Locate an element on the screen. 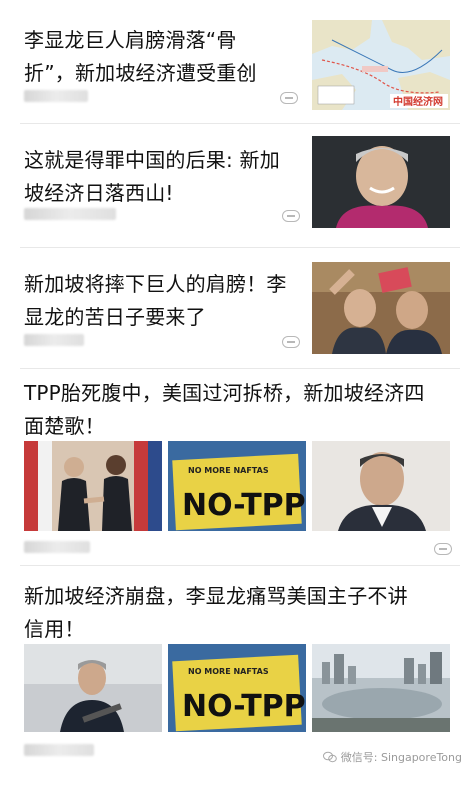 Image resolution: width=474 pixels, height=785 pixels. article-title: 新加坡将摔下巨人的肩膀！李 显龙的苦日子要来了 is located at coordinates (164, 301).